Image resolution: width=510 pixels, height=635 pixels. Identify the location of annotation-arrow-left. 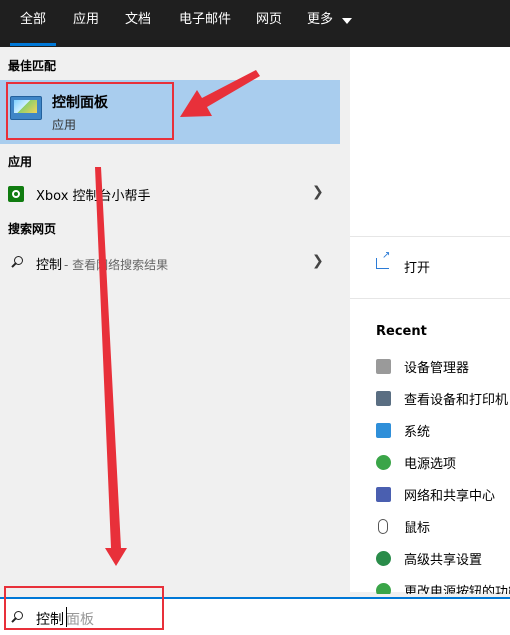
(220, 93).